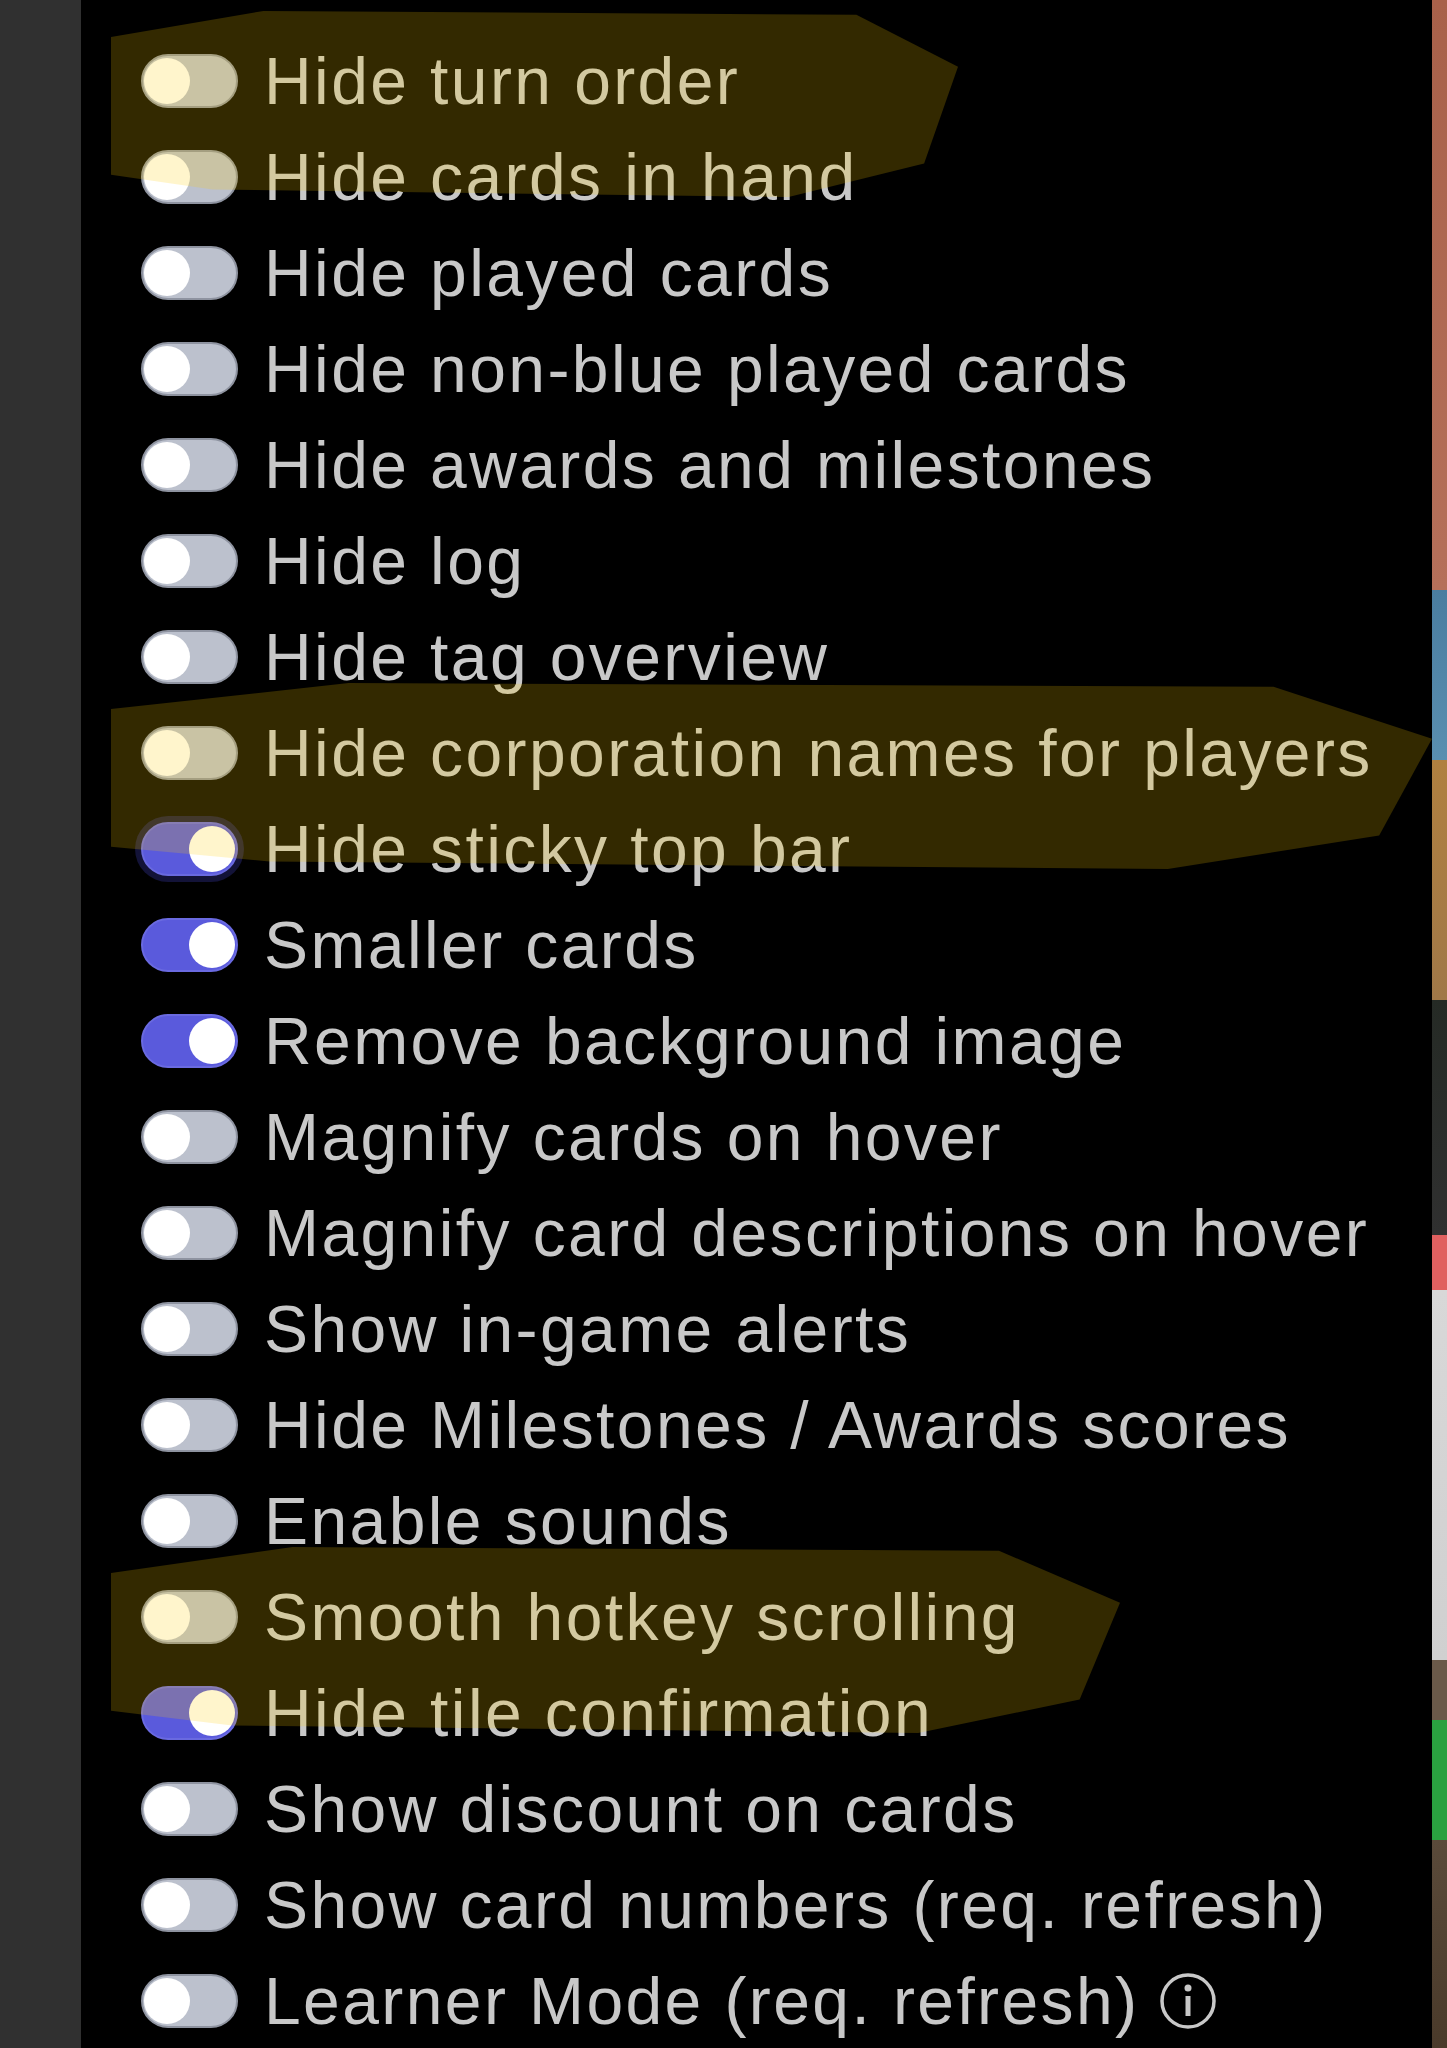 Image resolution: width=1447 pixels, height=2048 pixels. I want to click on toggle-label: Hide non-blue played cards, so click(697, 369).